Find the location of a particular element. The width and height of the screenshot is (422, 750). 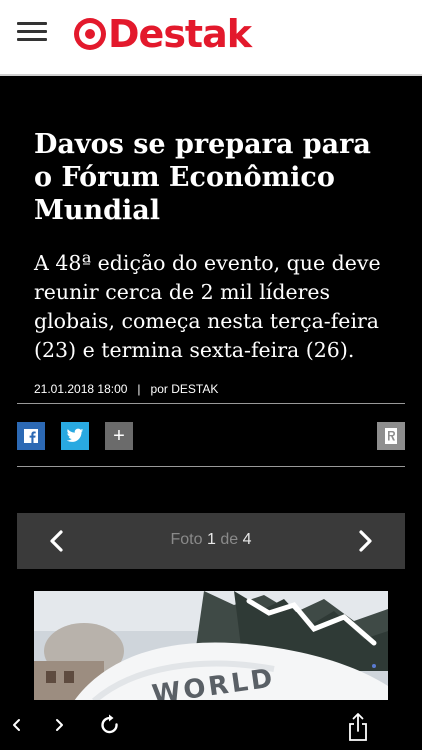

next-photo-button is located at coordinates (365, 541).